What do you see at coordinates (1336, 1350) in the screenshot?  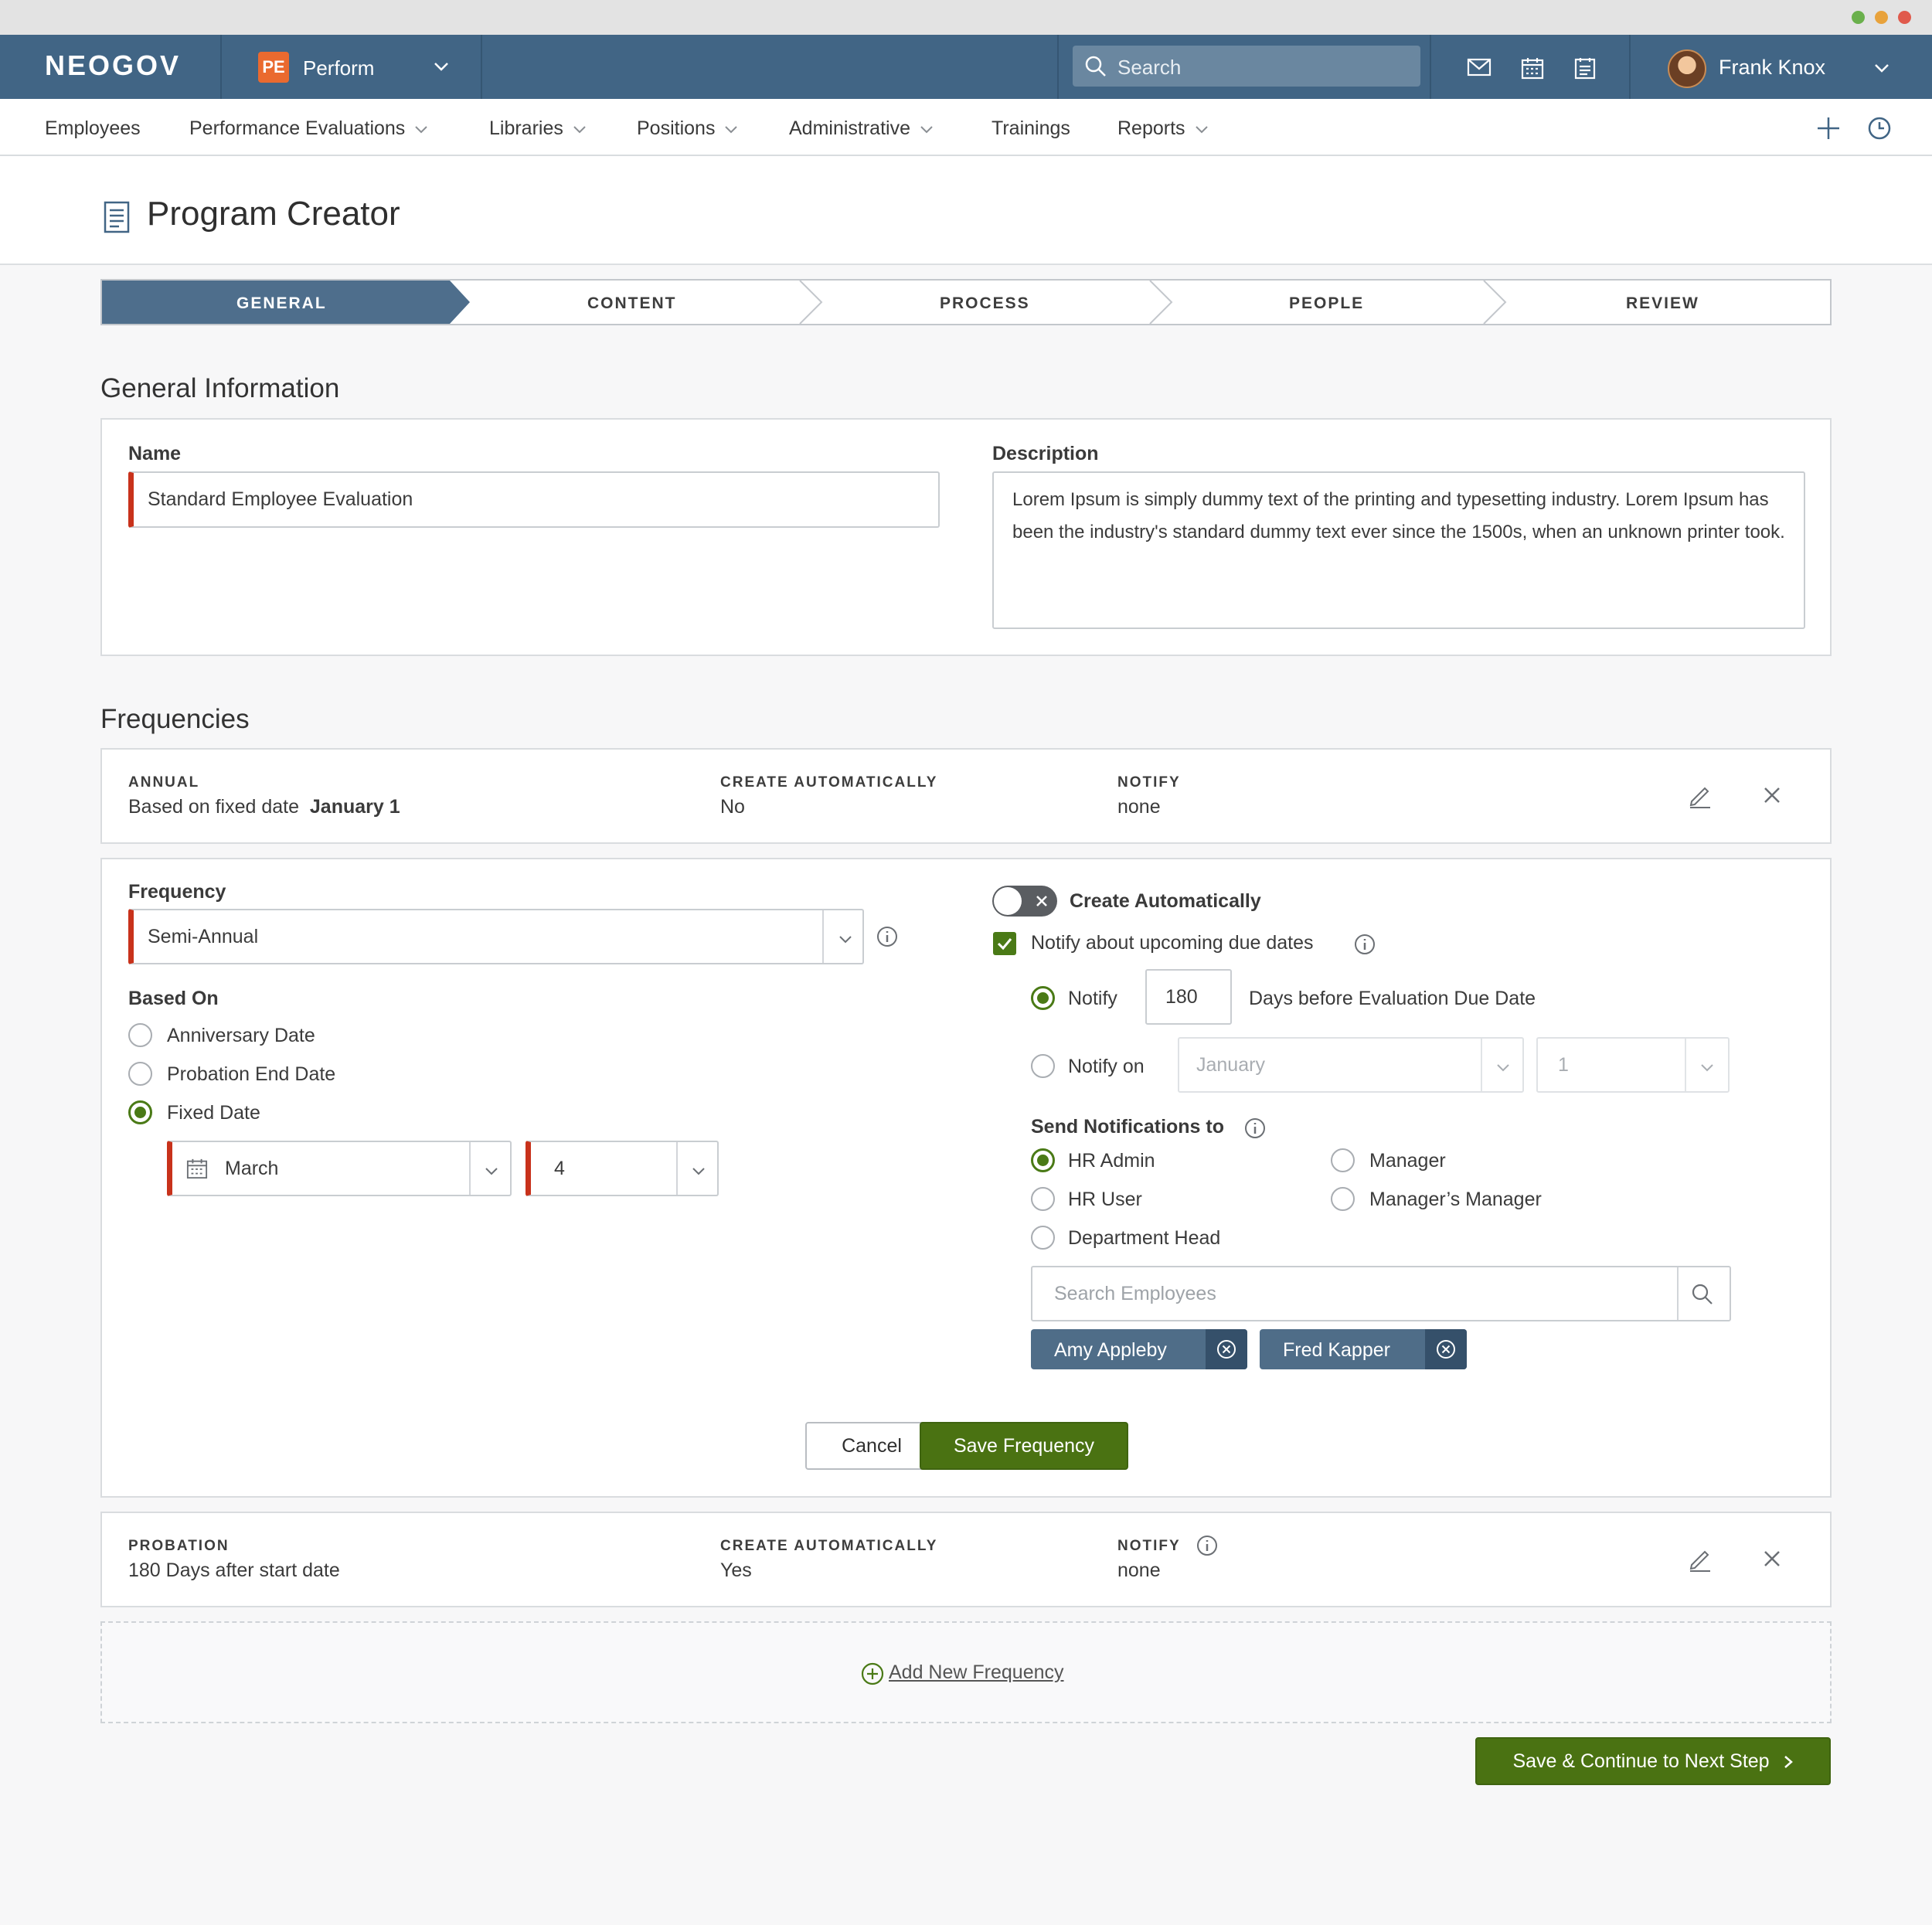 I see `employee-chip-label: Fred Kapper` at bounding box center [1336, 1350].